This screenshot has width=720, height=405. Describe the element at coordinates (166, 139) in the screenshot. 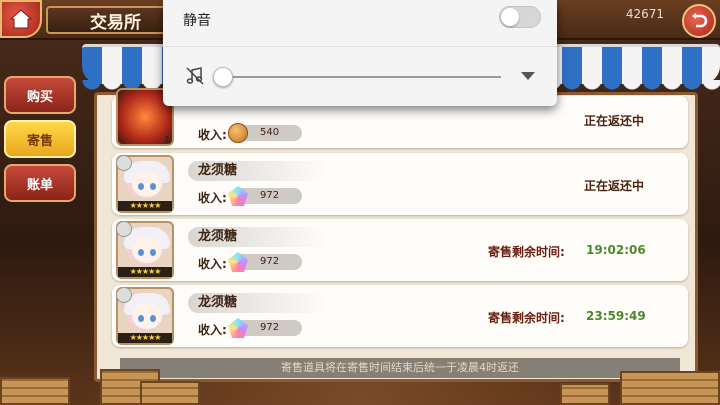

I see `item-stack-count: 3` at that location.